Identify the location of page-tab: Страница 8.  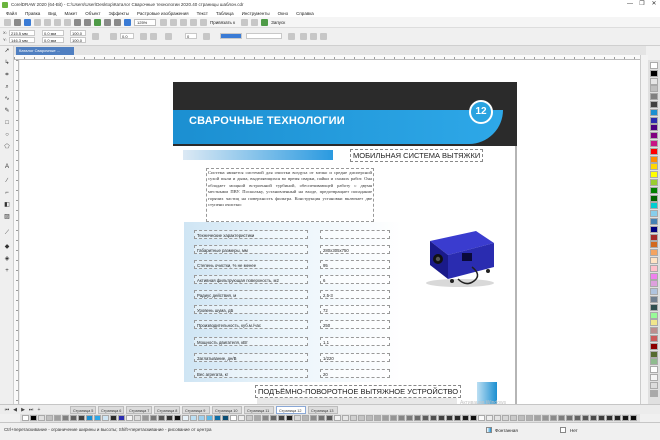
(167, 410).